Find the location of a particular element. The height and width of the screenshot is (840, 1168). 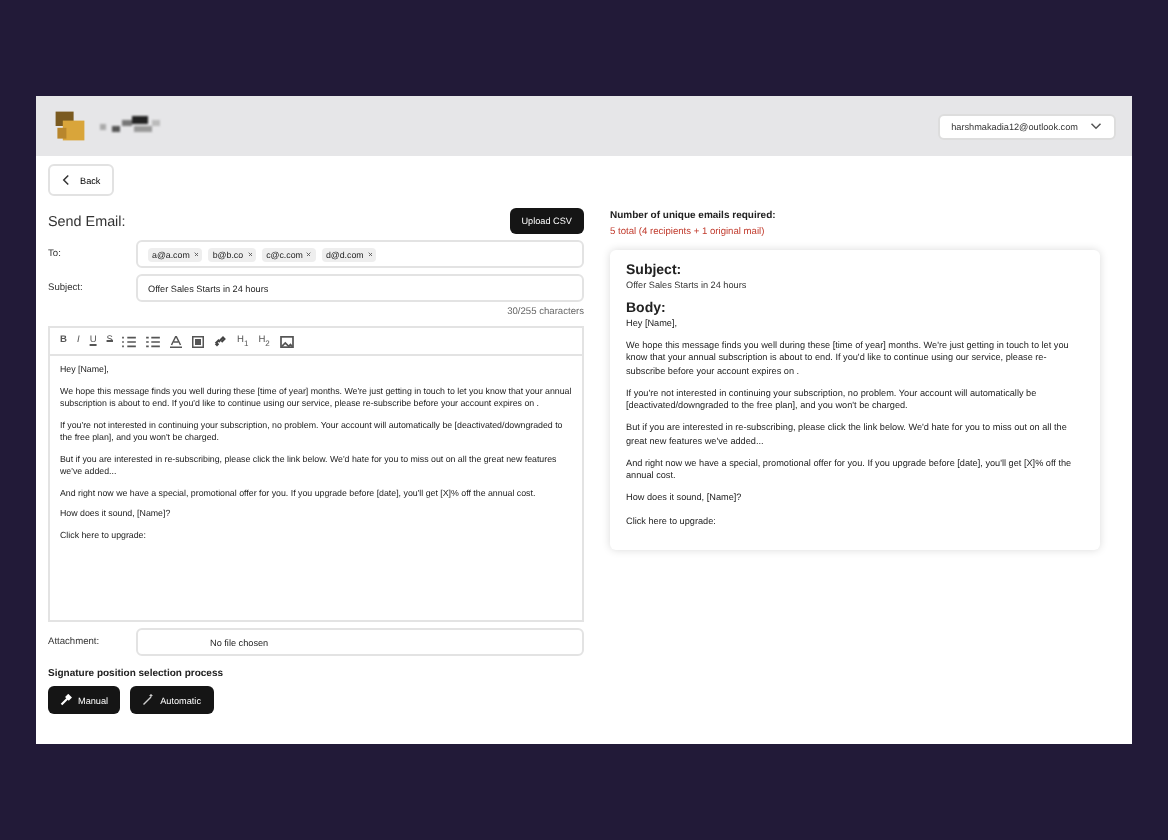

hammer-icon is located at coordinates (66, 700).